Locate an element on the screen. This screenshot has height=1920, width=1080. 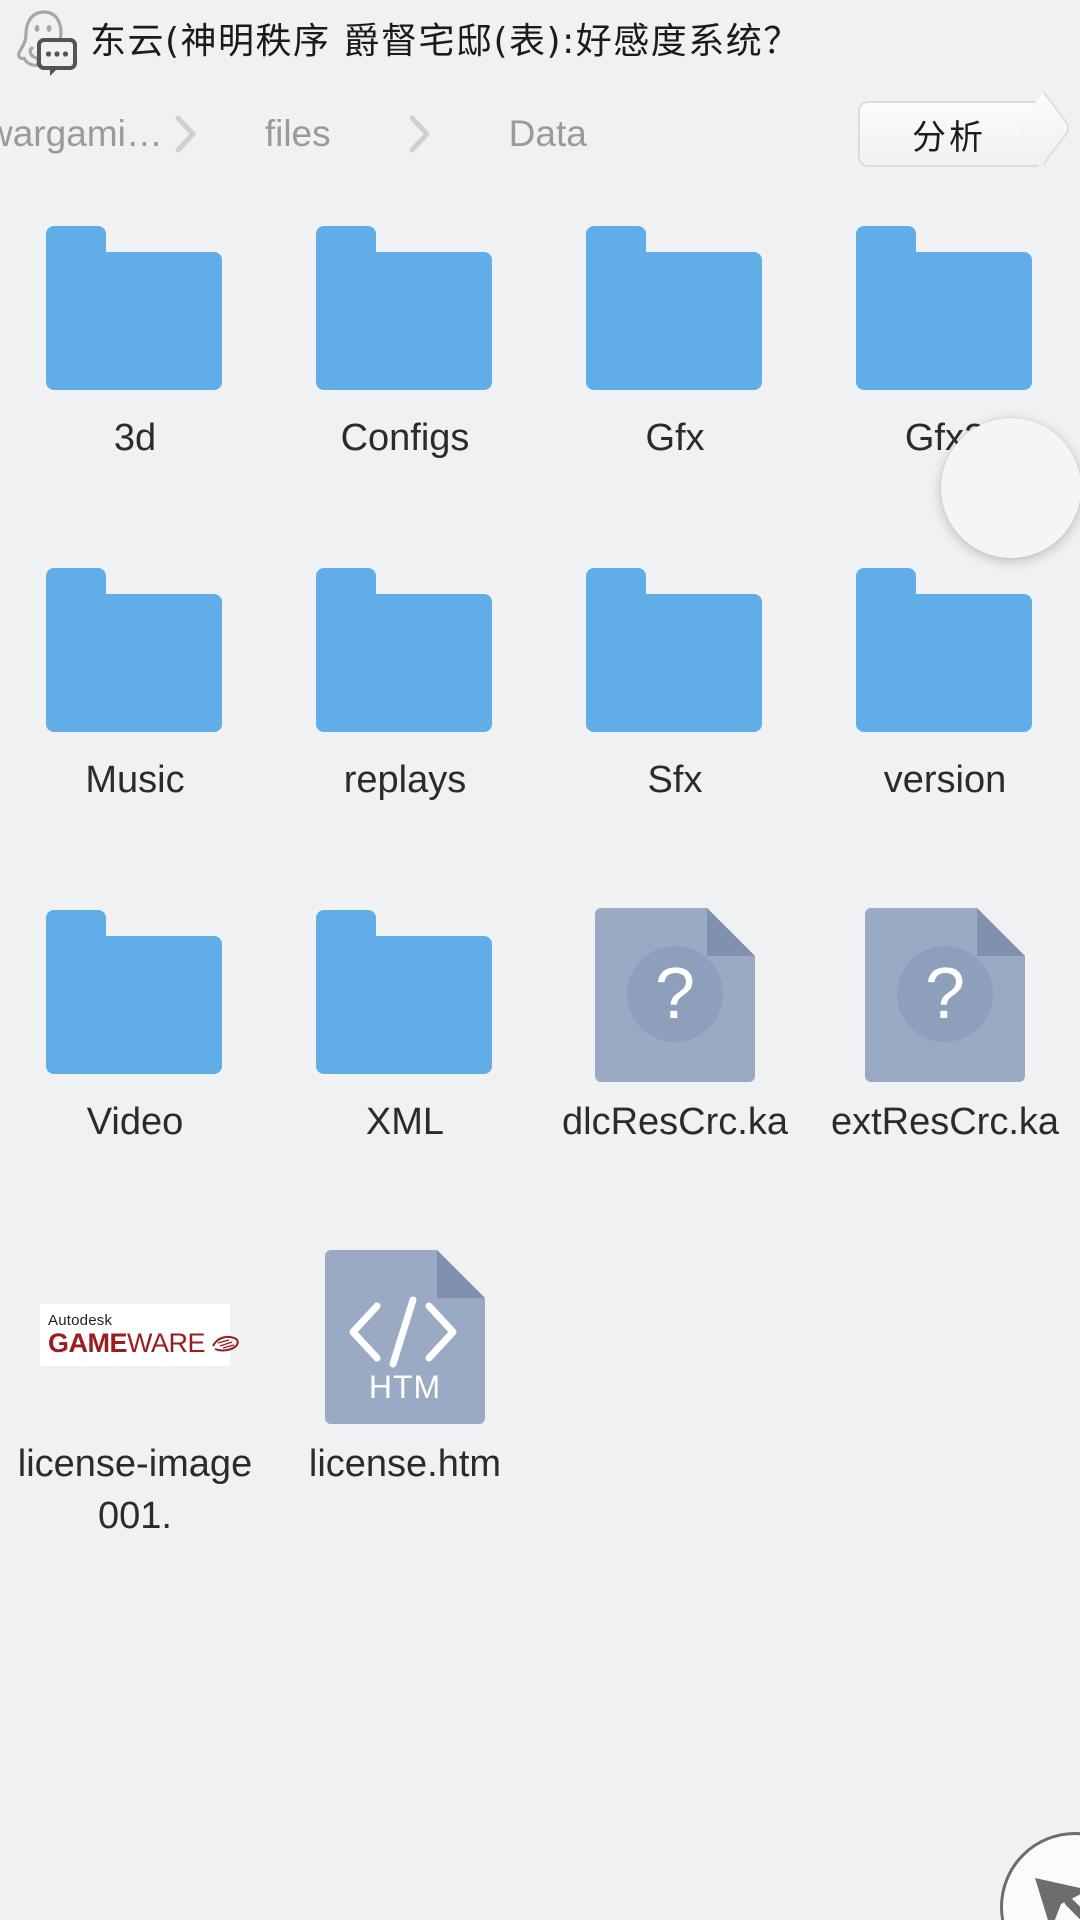
image-thumbnail: Autodesk GAME WARE is located at coordinates (139, 1335).